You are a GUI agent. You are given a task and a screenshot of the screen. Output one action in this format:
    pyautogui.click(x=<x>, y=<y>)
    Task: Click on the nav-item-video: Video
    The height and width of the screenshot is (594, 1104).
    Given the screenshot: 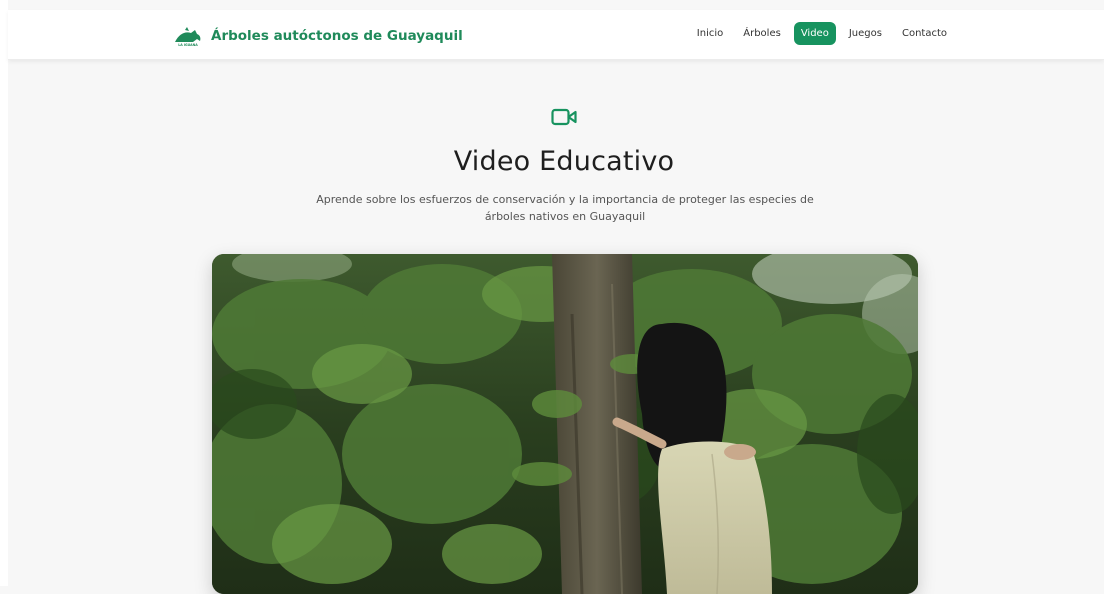 What is the action you would take?
    pyautogui.click(x=814, y=33)
    